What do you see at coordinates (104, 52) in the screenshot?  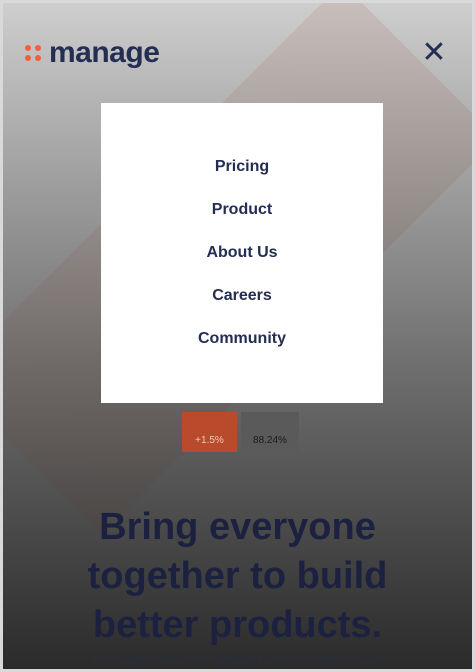 I see `logo-text: manage` at bounding box center [104, 52].